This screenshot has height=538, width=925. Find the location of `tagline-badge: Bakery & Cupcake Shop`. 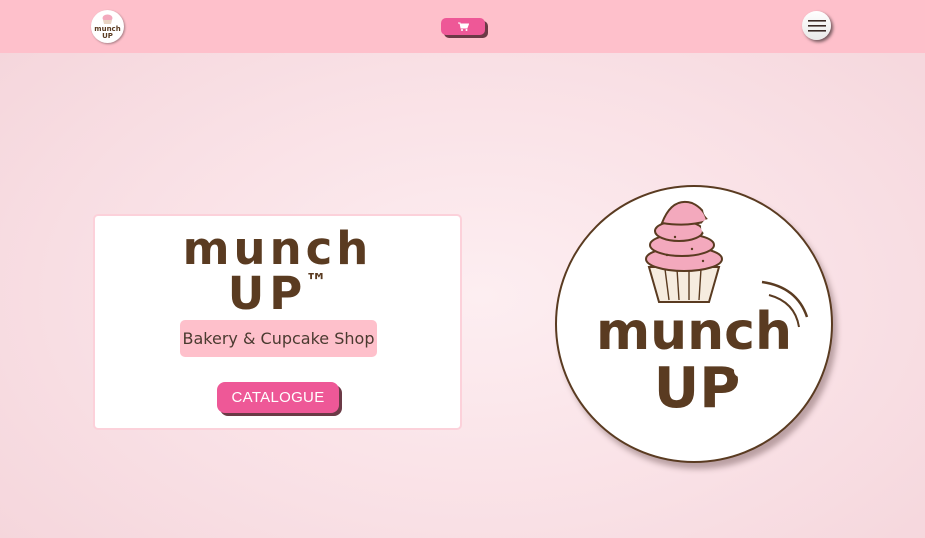

tagline-badge: Bakery & Cupcake Shop is located at coordinates (278, 338).